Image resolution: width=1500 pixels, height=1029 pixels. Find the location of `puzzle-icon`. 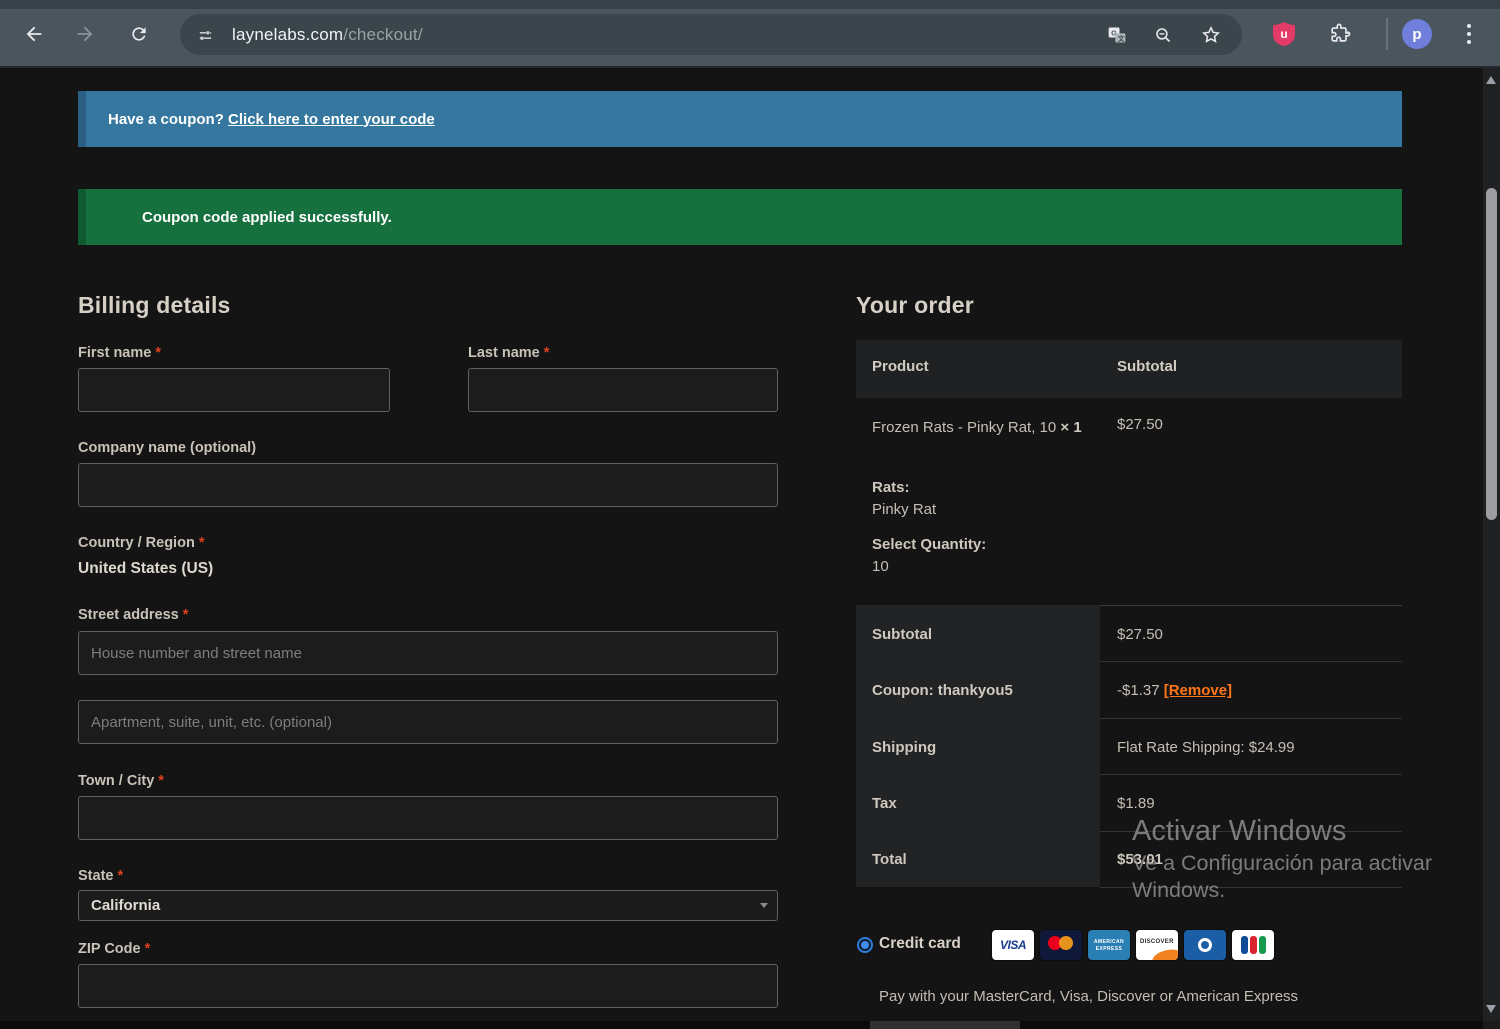

puzzle-icon is located at coordinates (1341, 32).